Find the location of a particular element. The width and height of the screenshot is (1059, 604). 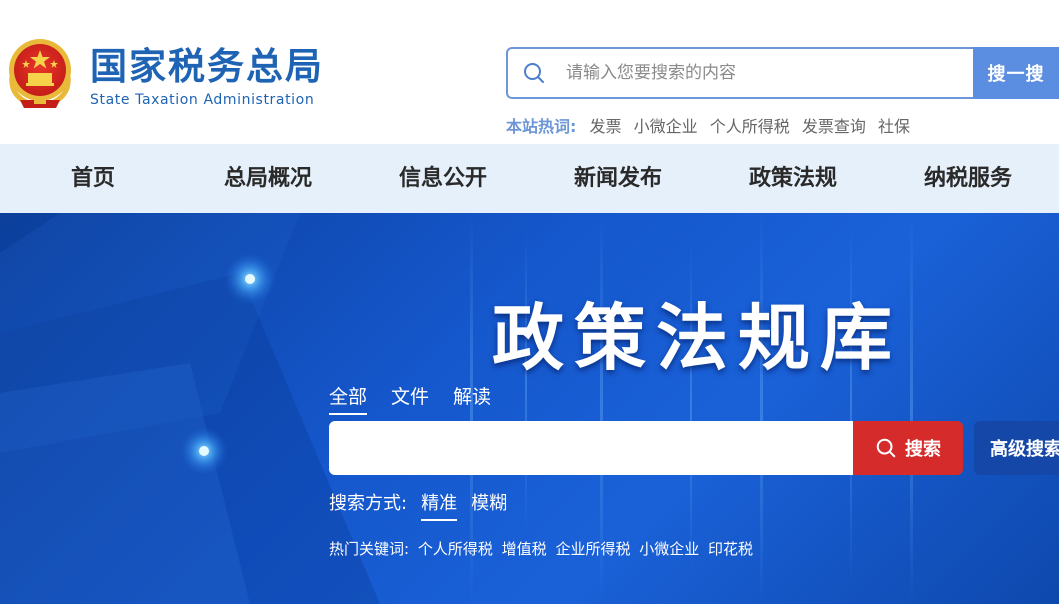

hot-keywords: 热门关键词: 个人所得税 增值税 企业所得税 小微企业 印花税 is located at coordinates (541, 548).